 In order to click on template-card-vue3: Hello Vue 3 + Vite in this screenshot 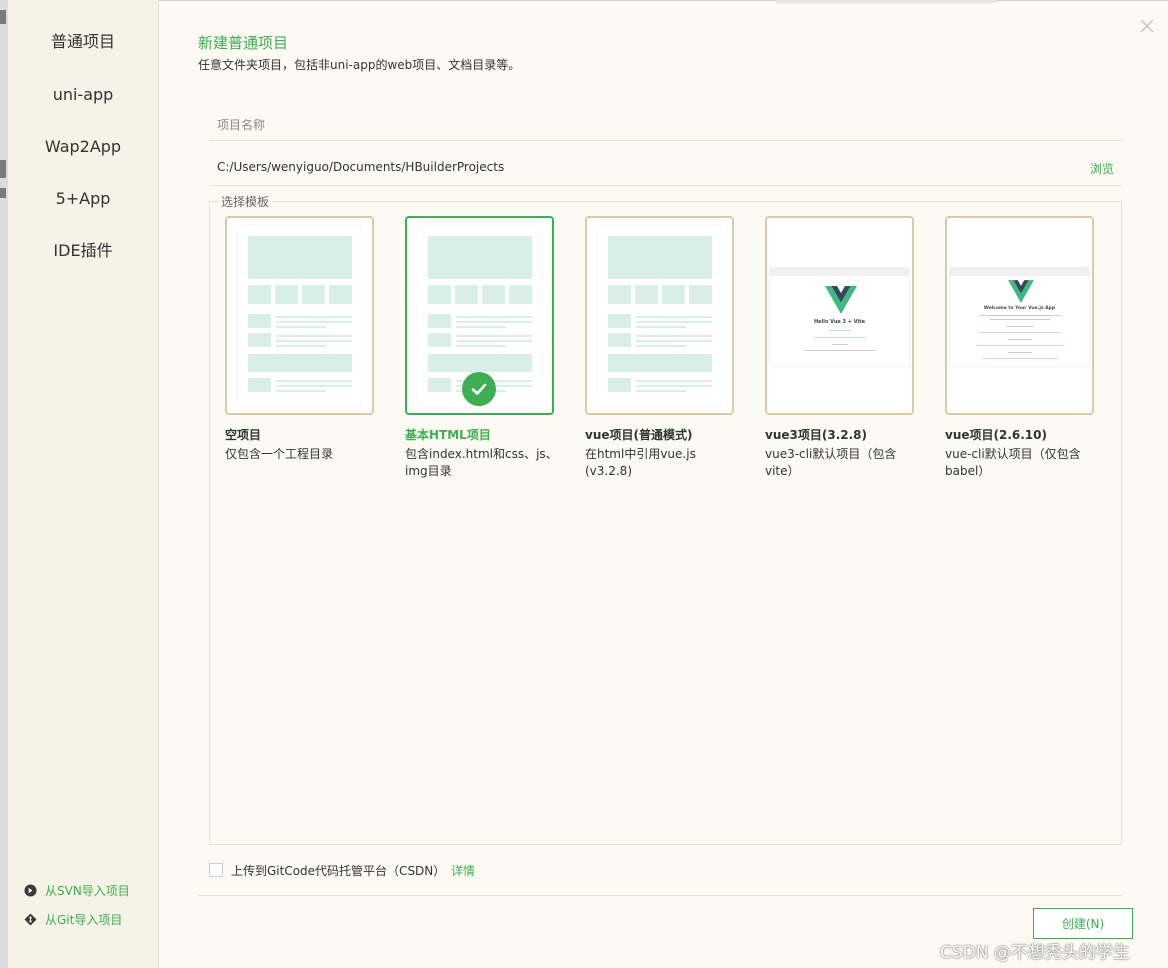, I will do `click(839, 315)`.